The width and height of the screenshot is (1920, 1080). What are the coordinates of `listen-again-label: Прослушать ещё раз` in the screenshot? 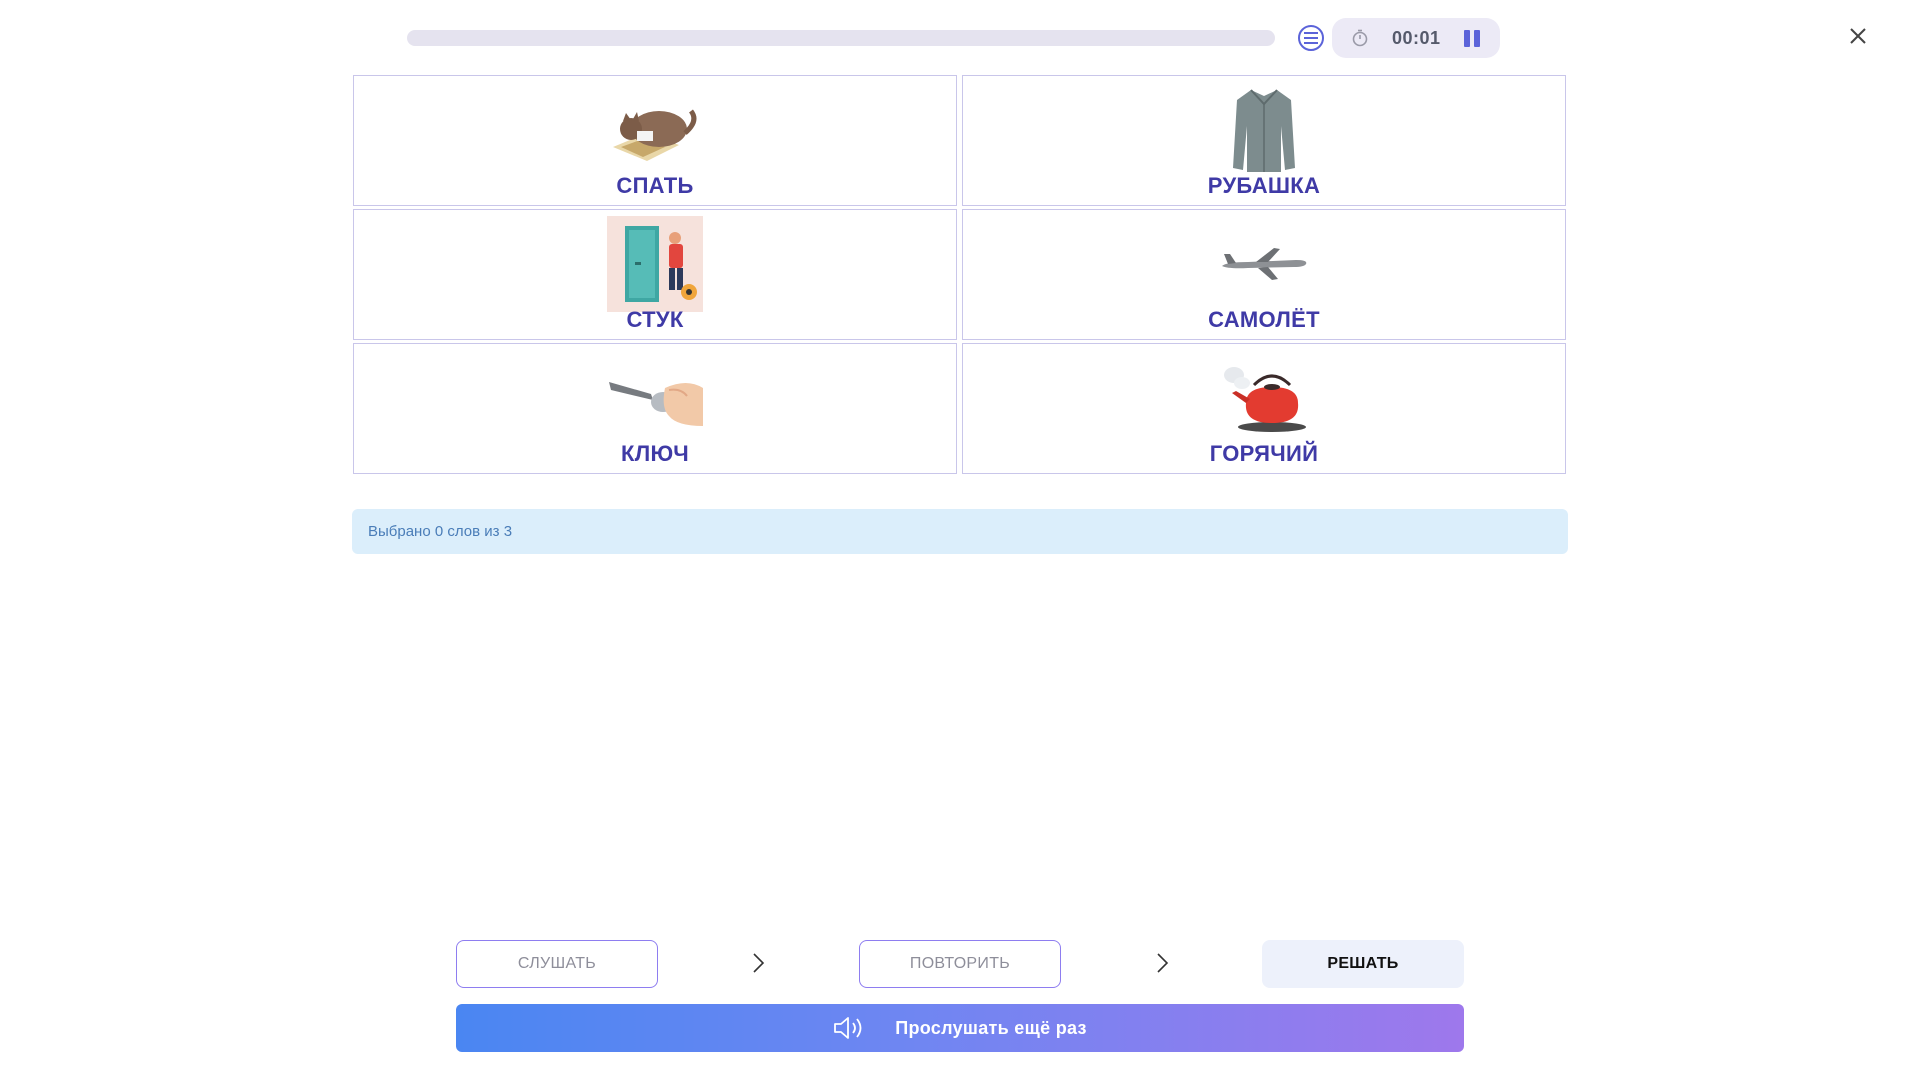 It's located at (991, 1027).